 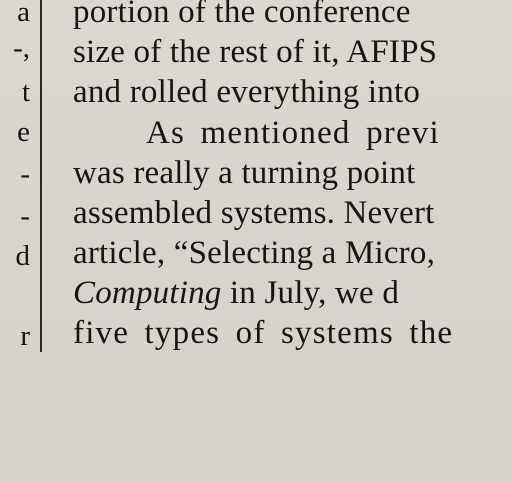 I want to click on text-line-7: article, “Selecting a Micro,, so click(x=254, y=253).